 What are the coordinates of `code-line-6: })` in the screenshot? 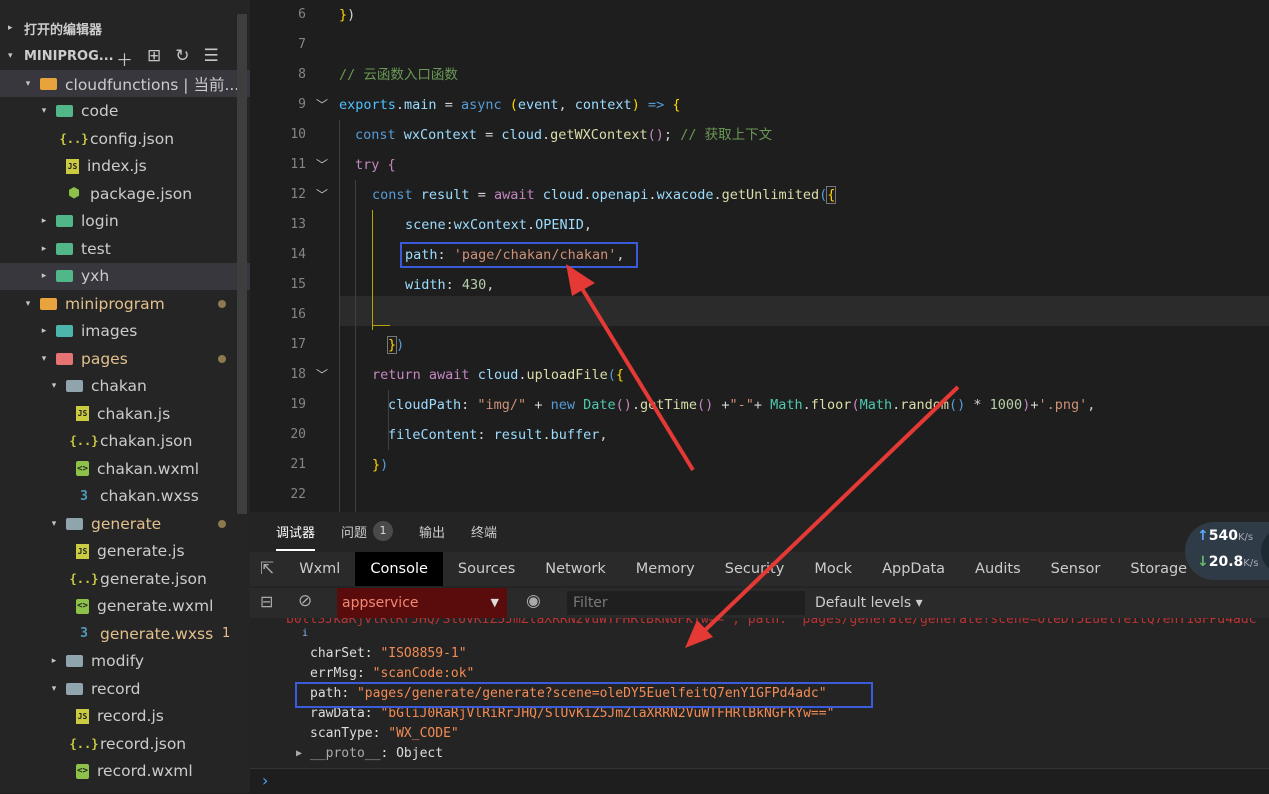 It's located at (347, 15).